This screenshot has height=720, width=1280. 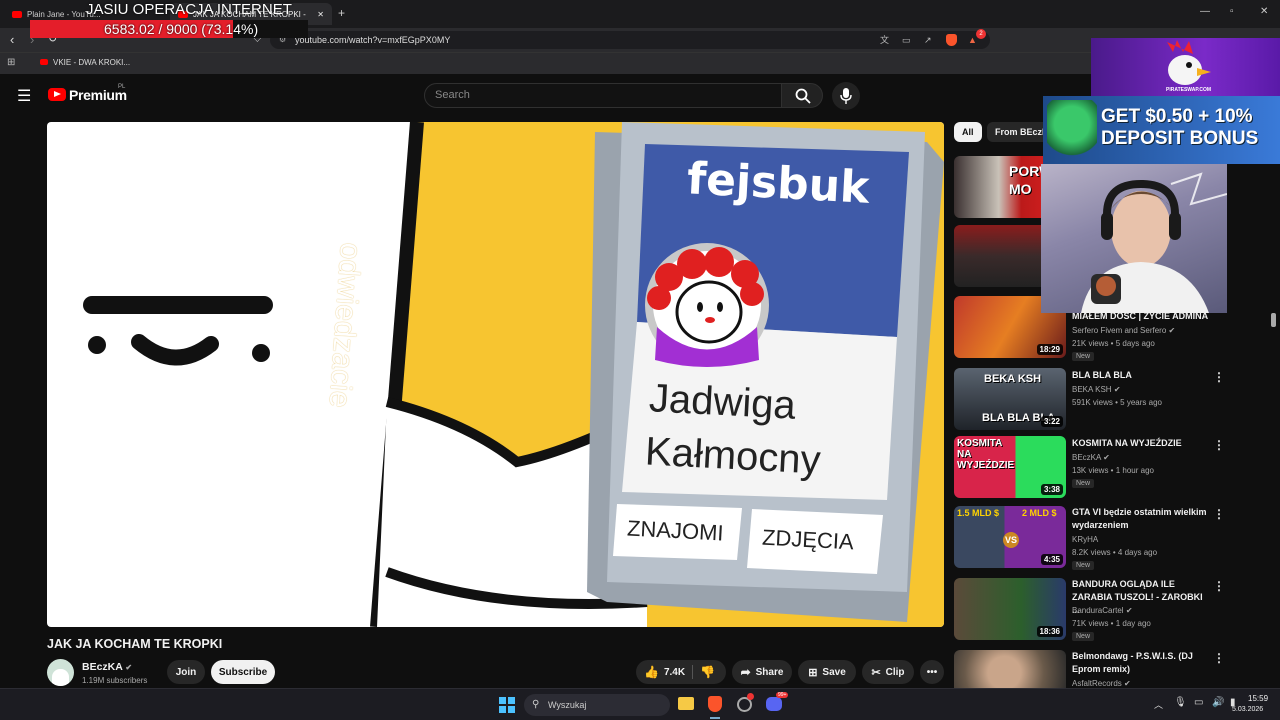 I want to click on translate-icon: 文, so click(x=884, y=40).